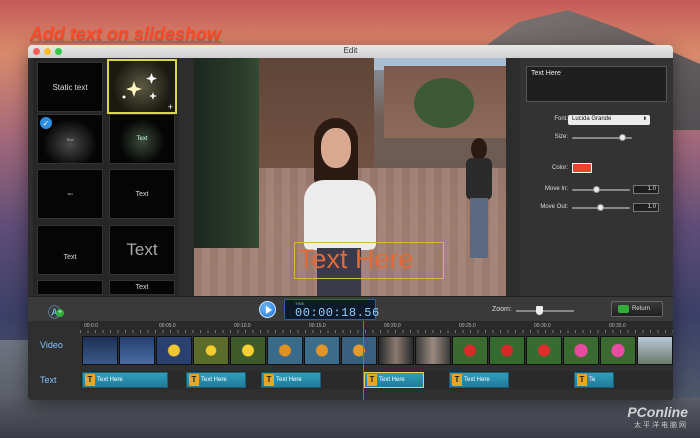 This screenshot has width=700, height=438. Describe the element at coordinates (657, 412) in the screenshot. I see `watermark-logo: PConline` at that location.